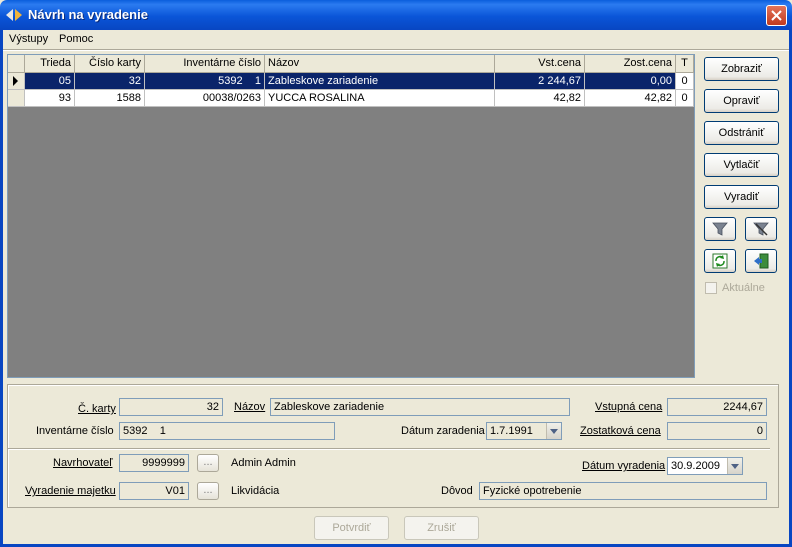  I want to click on row-pointer-icon, so click(15, 81).